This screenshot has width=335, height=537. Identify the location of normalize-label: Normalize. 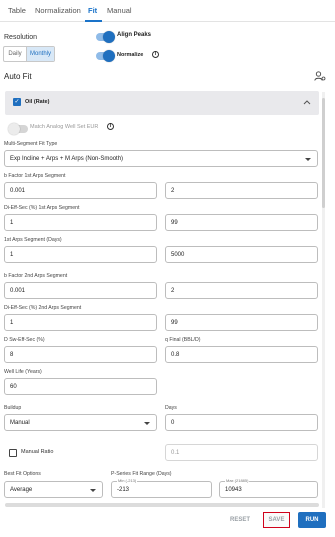
(130, 55).